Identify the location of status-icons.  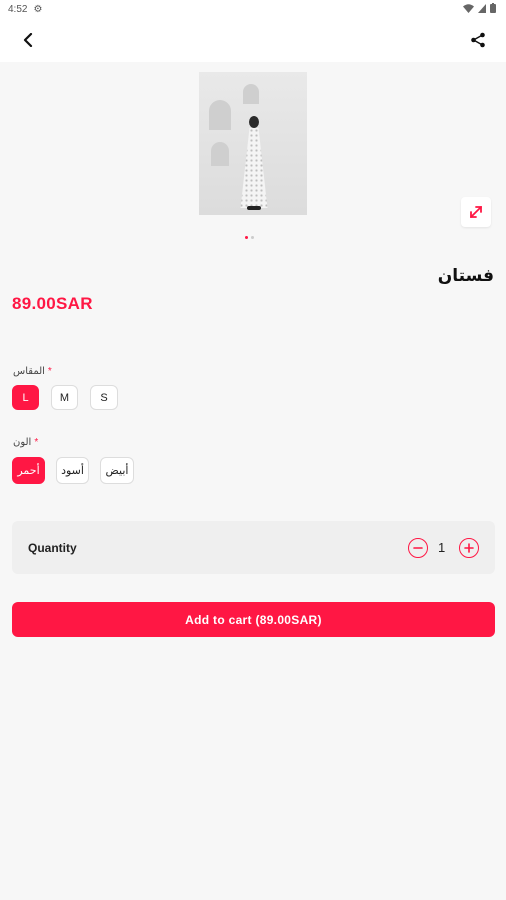
(479, 8).